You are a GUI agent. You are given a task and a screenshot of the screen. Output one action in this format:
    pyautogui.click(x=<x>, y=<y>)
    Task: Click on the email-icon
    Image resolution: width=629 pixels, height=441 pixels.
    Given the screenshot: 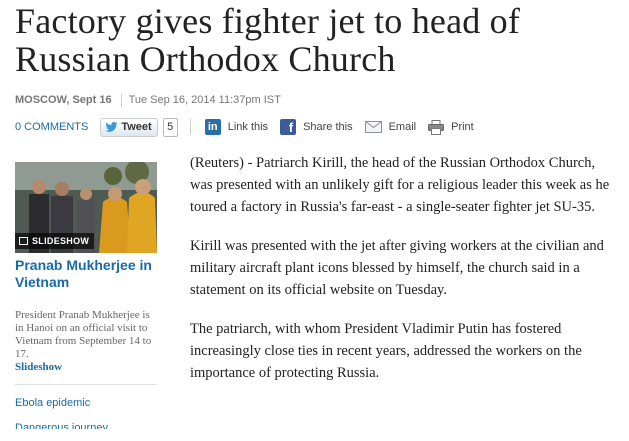 What is the action you would take?
    pyautogui.click(x=373, y=127)
    